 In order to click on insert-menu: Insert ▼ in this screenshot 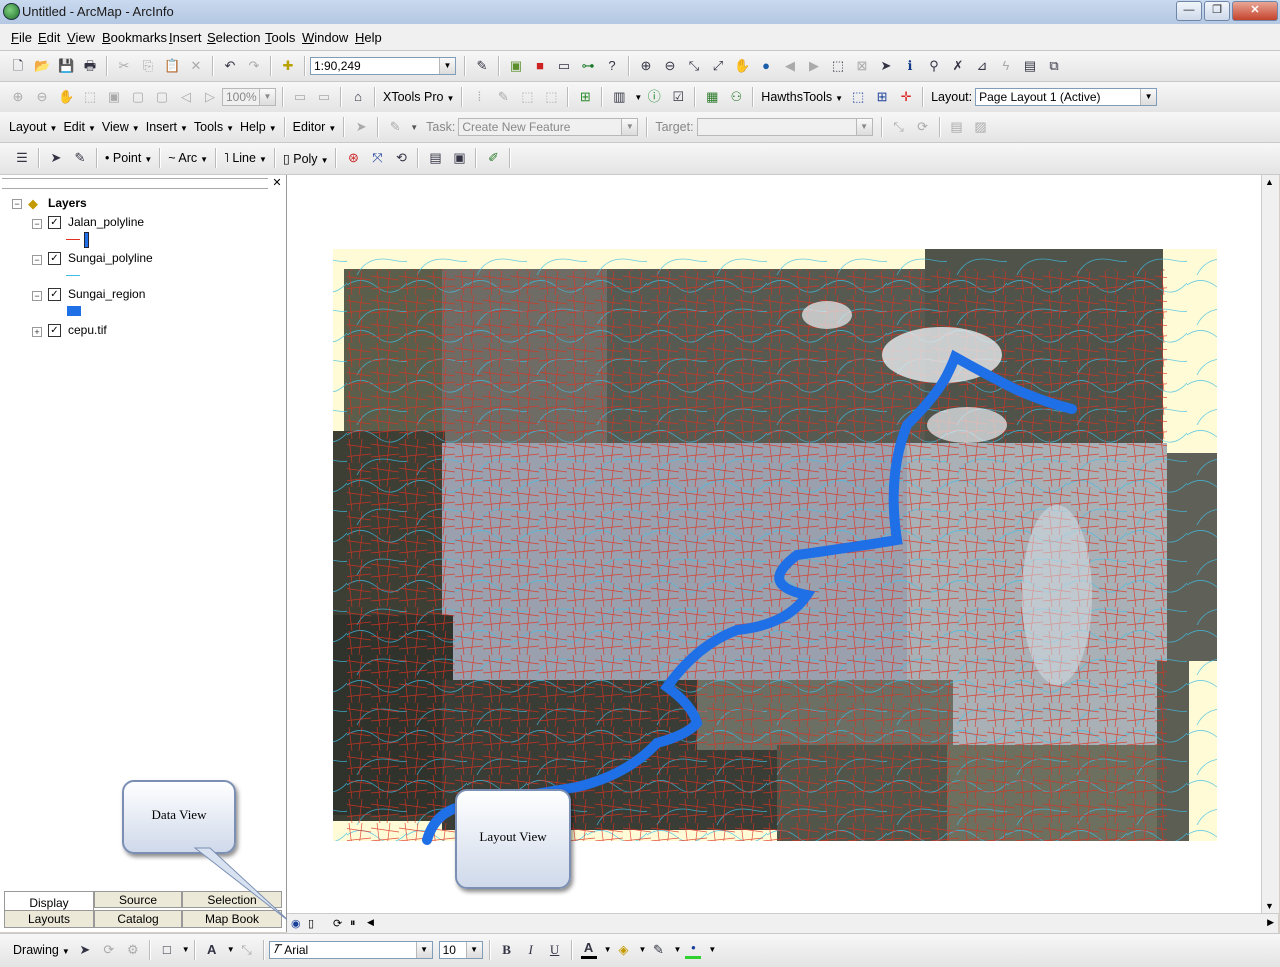, I will do `click(167, 127)`.